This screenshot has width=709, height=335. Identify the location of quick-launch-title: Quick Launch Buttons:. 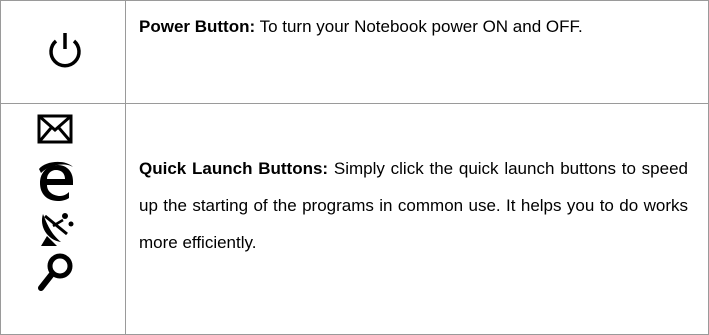
(234, 168).